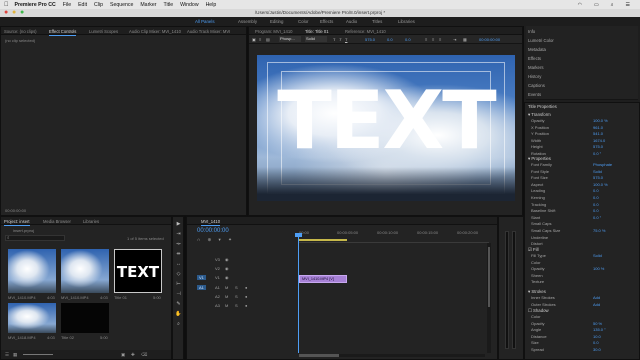 Image resolution: width=640 pixels, height=360 pixels. I want to click on source-patch-a1: A1, so click(201, 287).